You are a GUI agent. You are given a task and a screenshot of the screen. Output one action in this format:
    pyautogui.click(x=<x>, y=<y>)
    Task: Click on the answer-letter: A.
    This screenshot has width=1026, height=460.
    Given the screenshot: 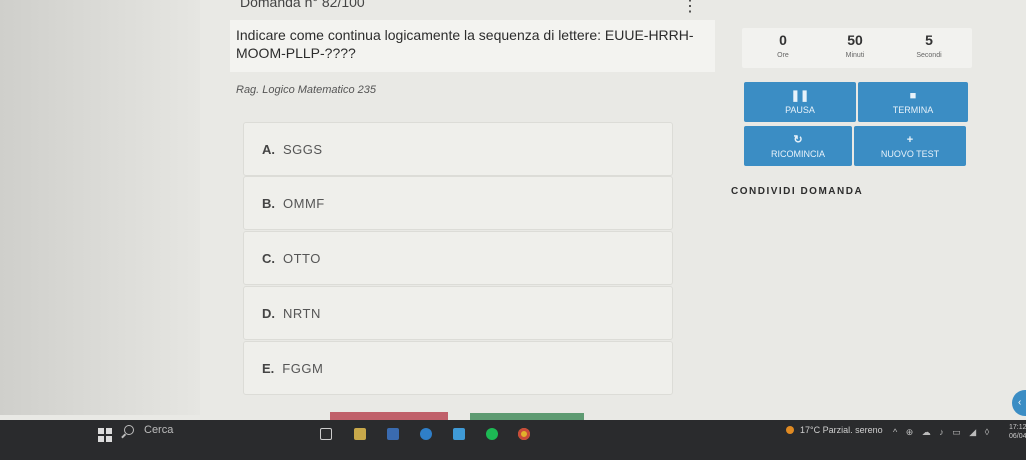 What is the action you would take?
    pyautogui.click(x=268, y=149)
    